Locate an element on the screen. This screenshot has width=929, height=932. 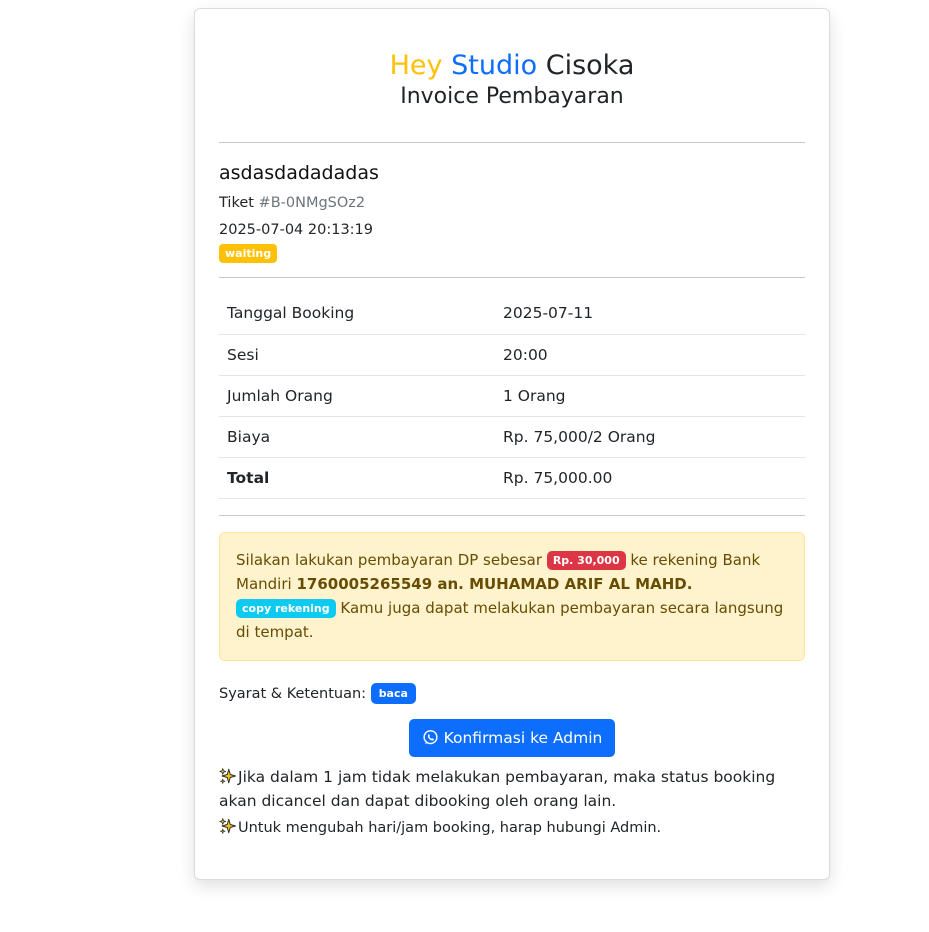
detail-value: Rp. 75,000.00 is located at coordinates (650, 478).